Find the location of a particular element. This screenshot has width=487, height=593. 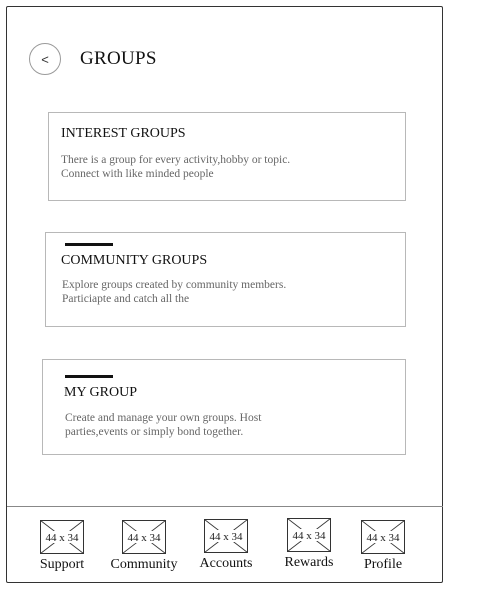

nav-label: Rewards is located at coordinates (309, 562).